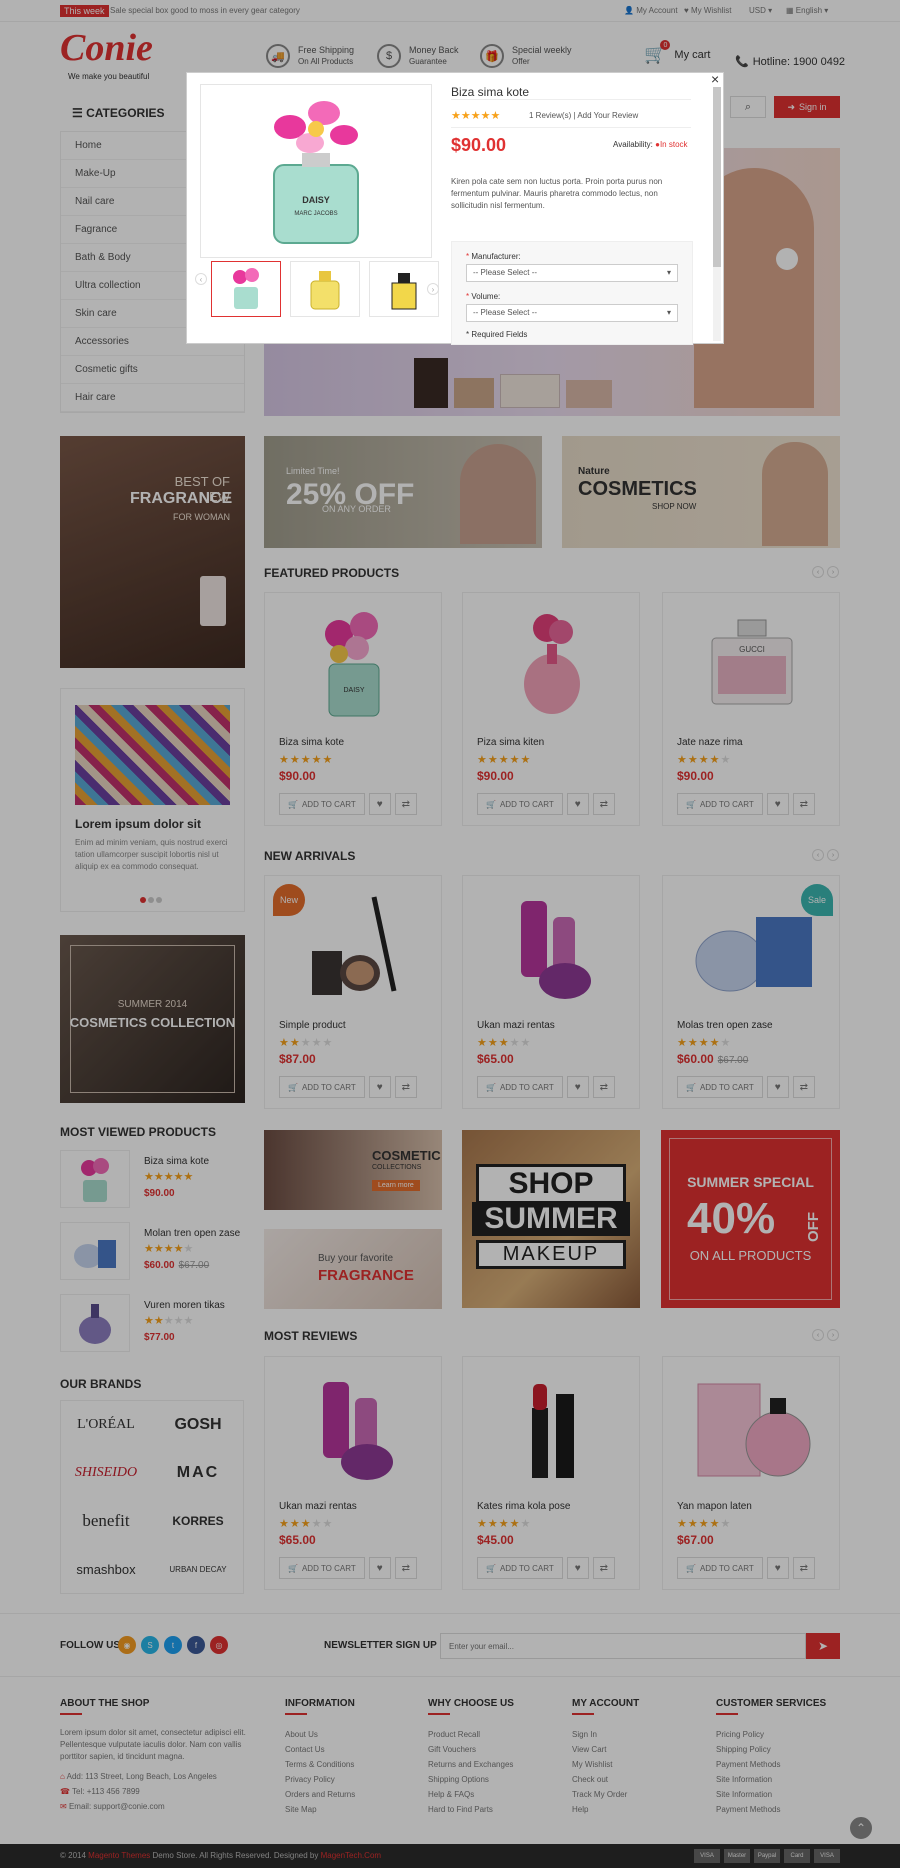 This screenshot has width=900, height=1868. Describe the element at coordinates (583, 115) in the screenshot. I see `modal-reviews-link: 1 Review(s) | Add Your Review` at that location.